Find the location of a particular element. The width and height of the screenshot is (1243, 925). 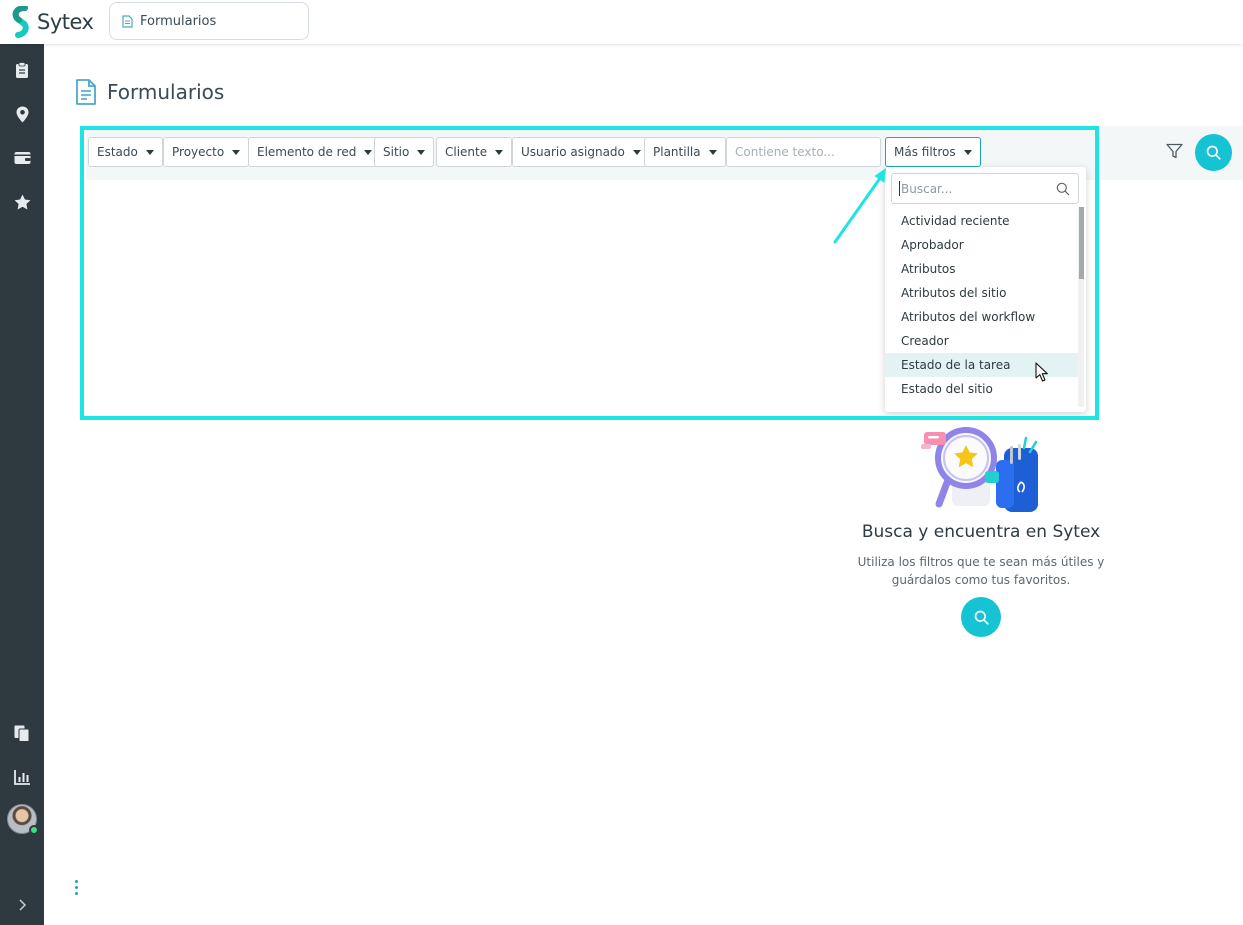

filter-sitio: Sitio is located at coordinates (404, 152).